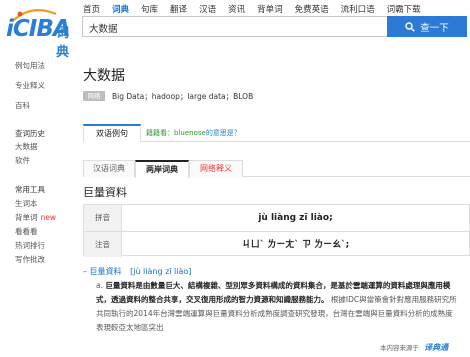 The image size is (470, 357). I want to click on sidebar-item-look: 看看看, so click(26, 231).